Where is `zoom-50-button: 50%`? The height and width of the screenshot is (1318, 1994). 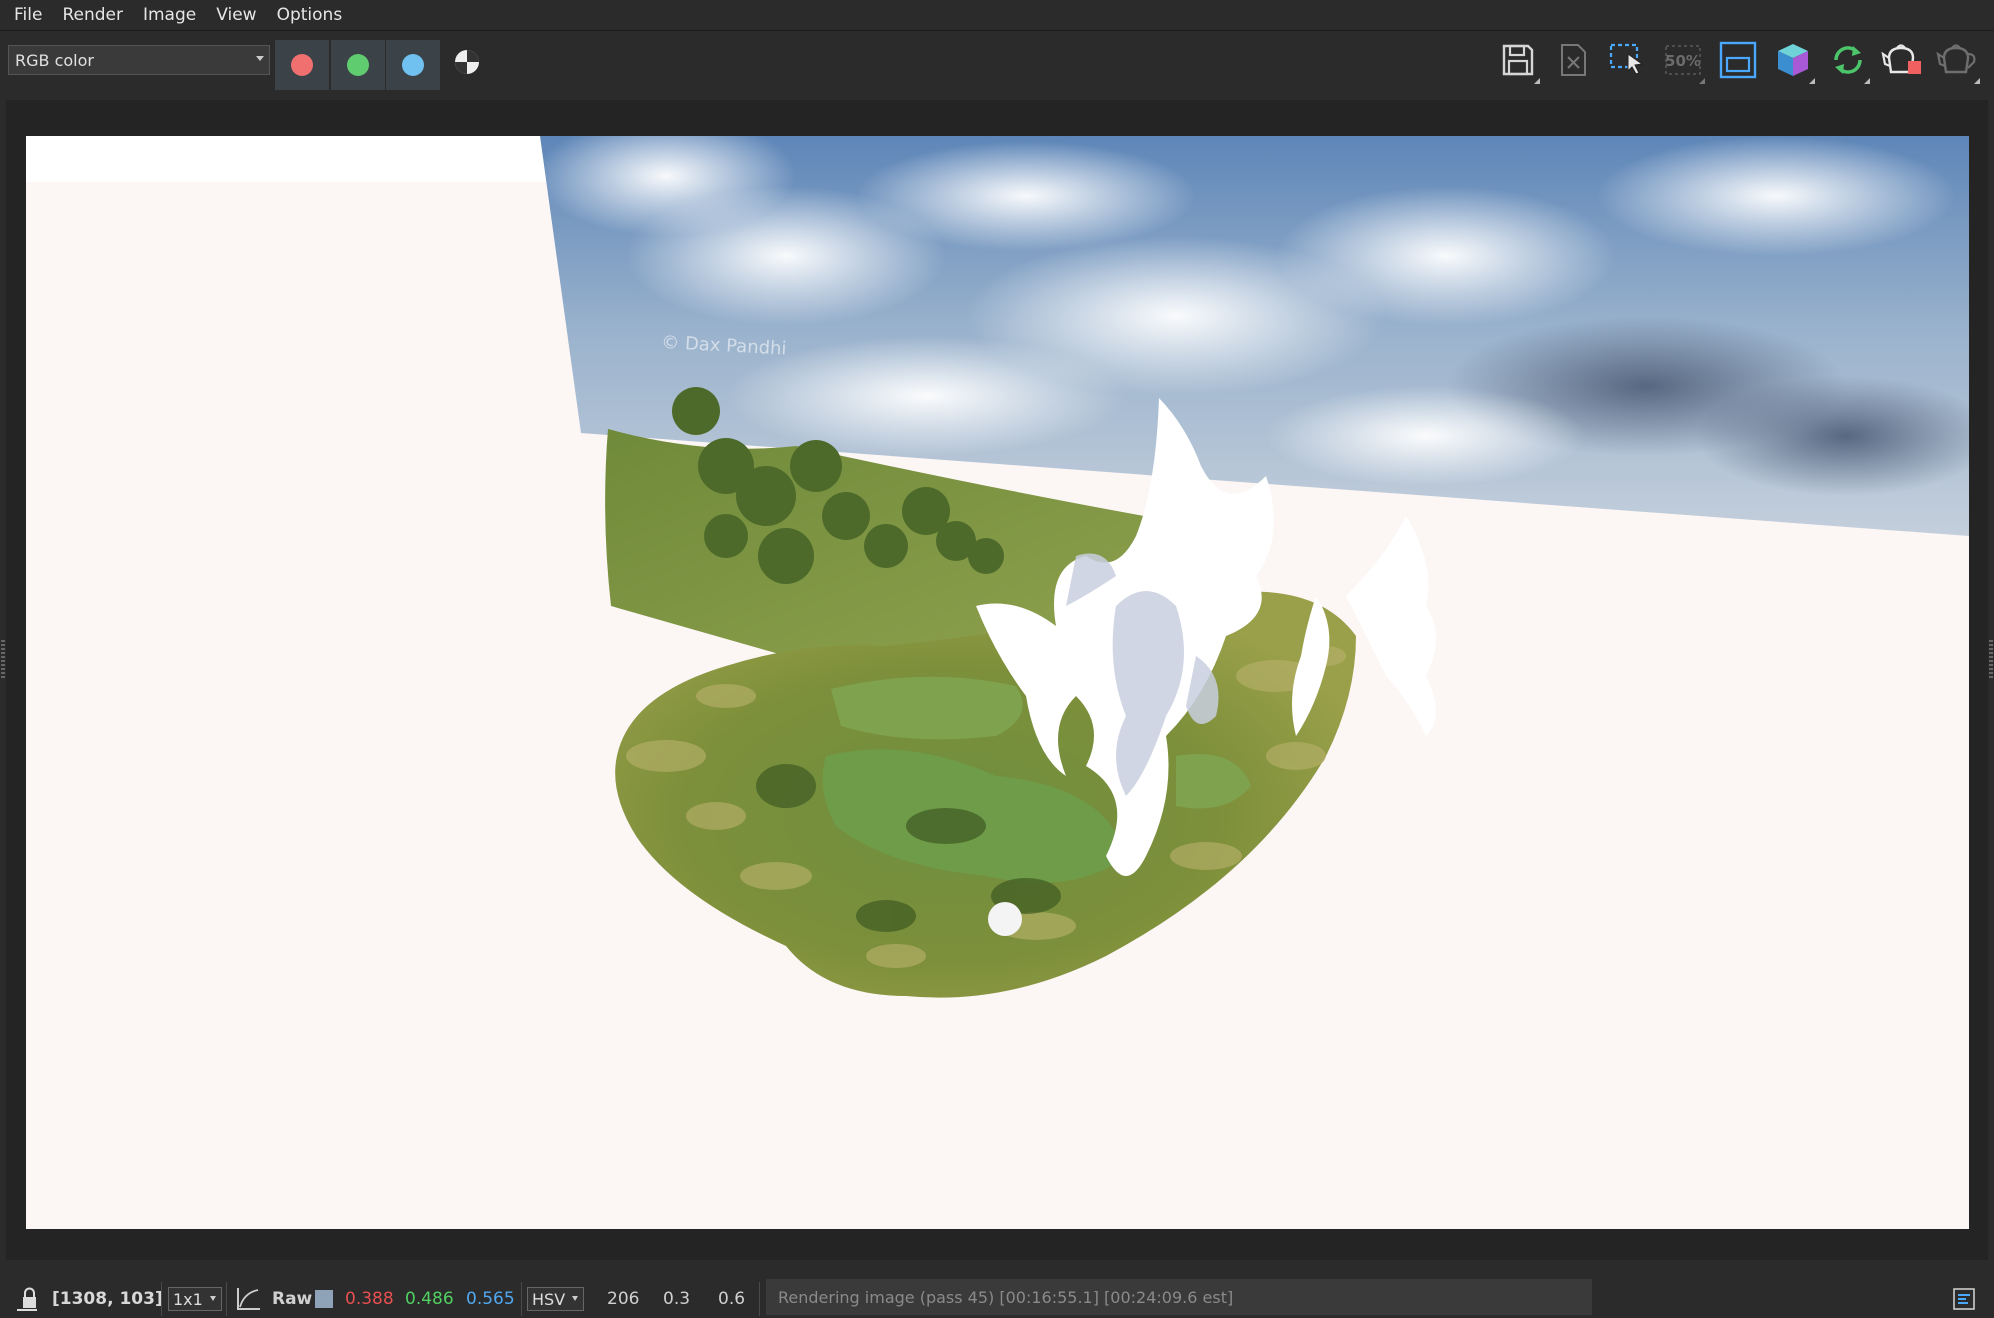 zoom-50-button: 50% is located at coordinates (1683, 61).